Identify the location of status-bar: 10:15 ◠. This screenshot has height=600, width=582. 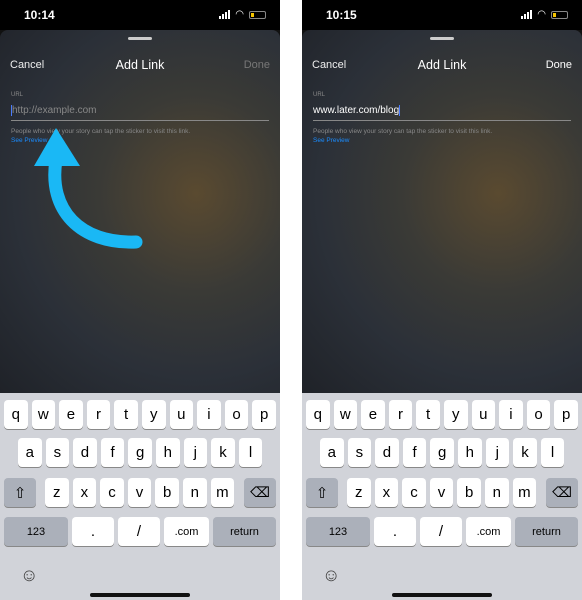
(442, 15).